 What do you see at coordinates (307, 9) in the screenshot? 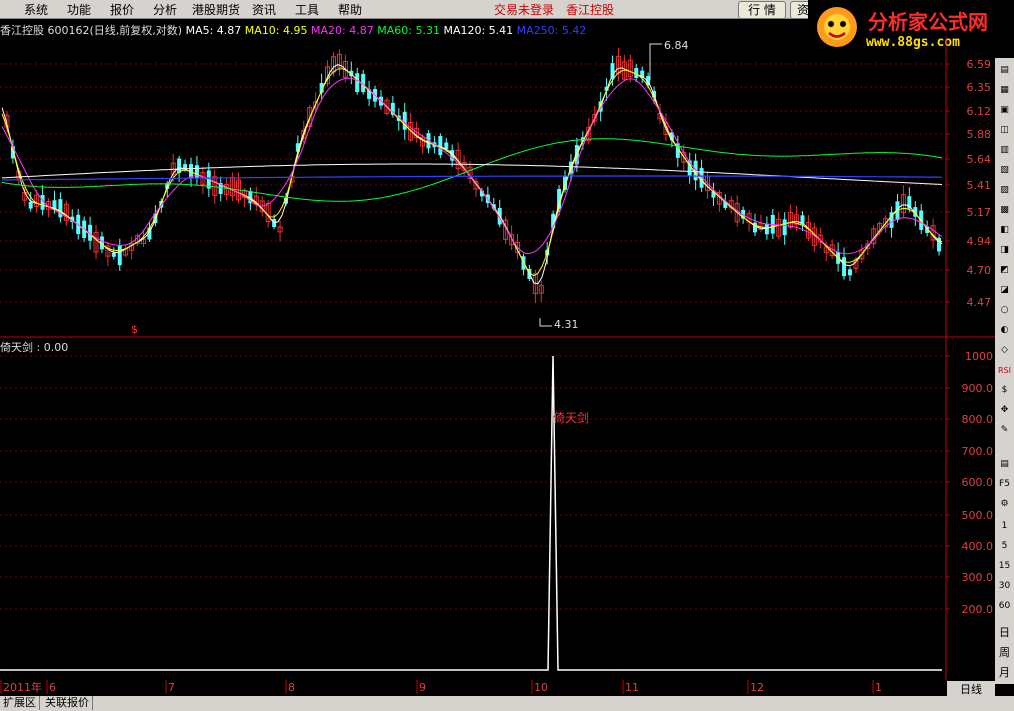
I see `menu-tools: 工具` at bounding box center [307, 9].